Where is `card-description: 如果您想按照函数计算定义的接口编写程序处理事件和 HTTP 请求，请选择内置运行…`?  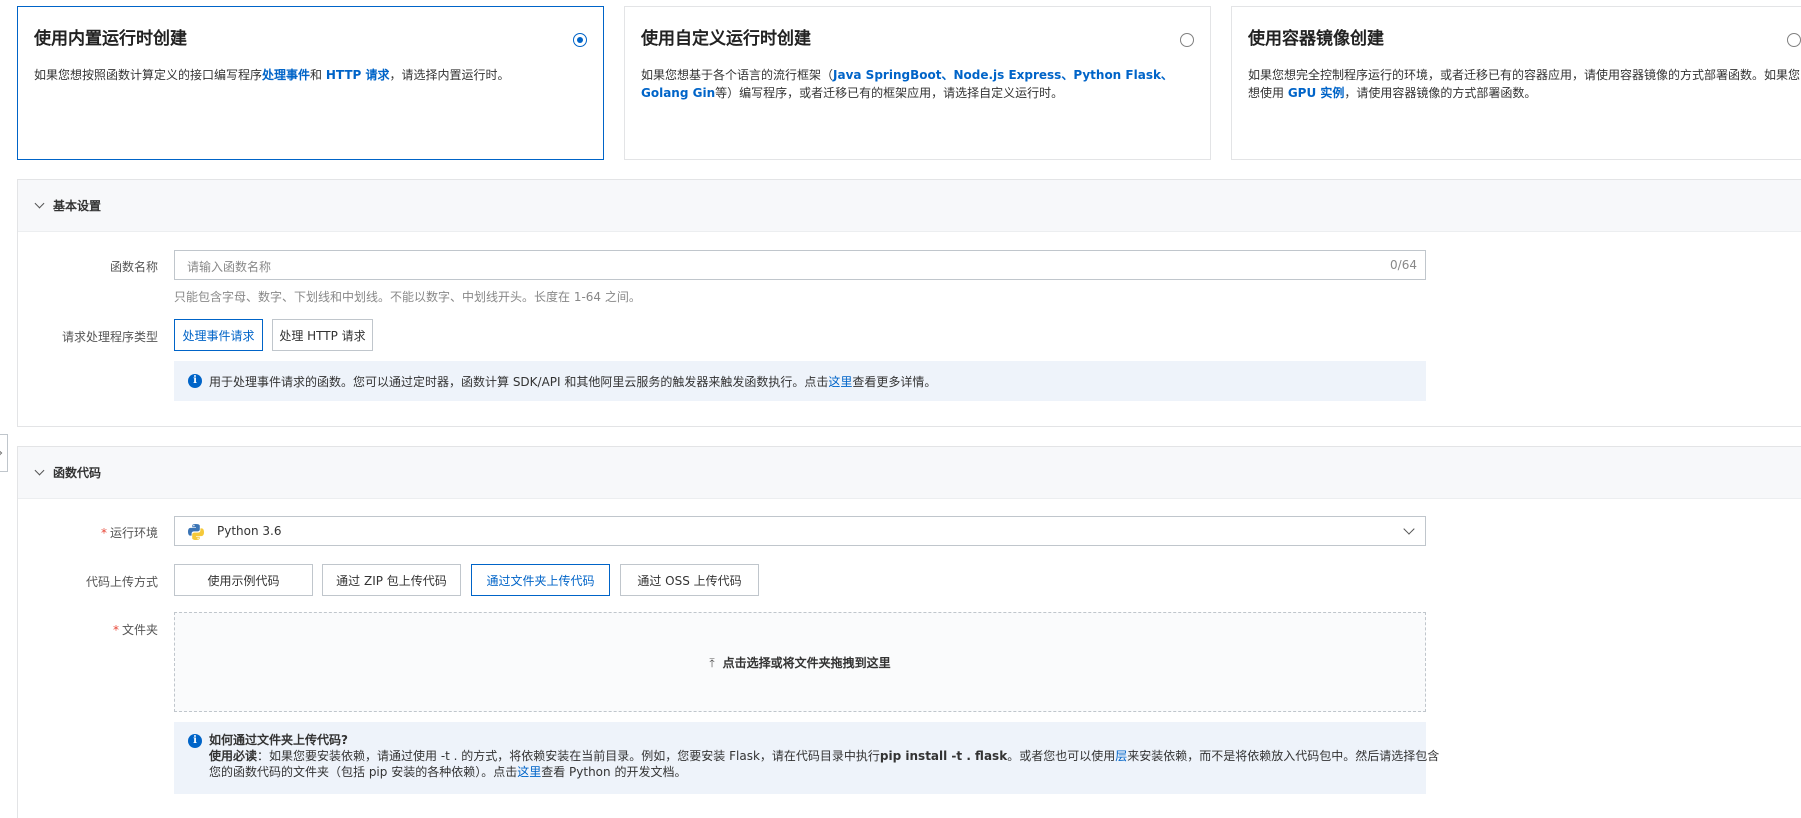
card-description: 如果您想按照函数计算定义的接口编写程序处理事件和 HTTP 请求，请选择内置运行… is located at coordinates (272, 75).